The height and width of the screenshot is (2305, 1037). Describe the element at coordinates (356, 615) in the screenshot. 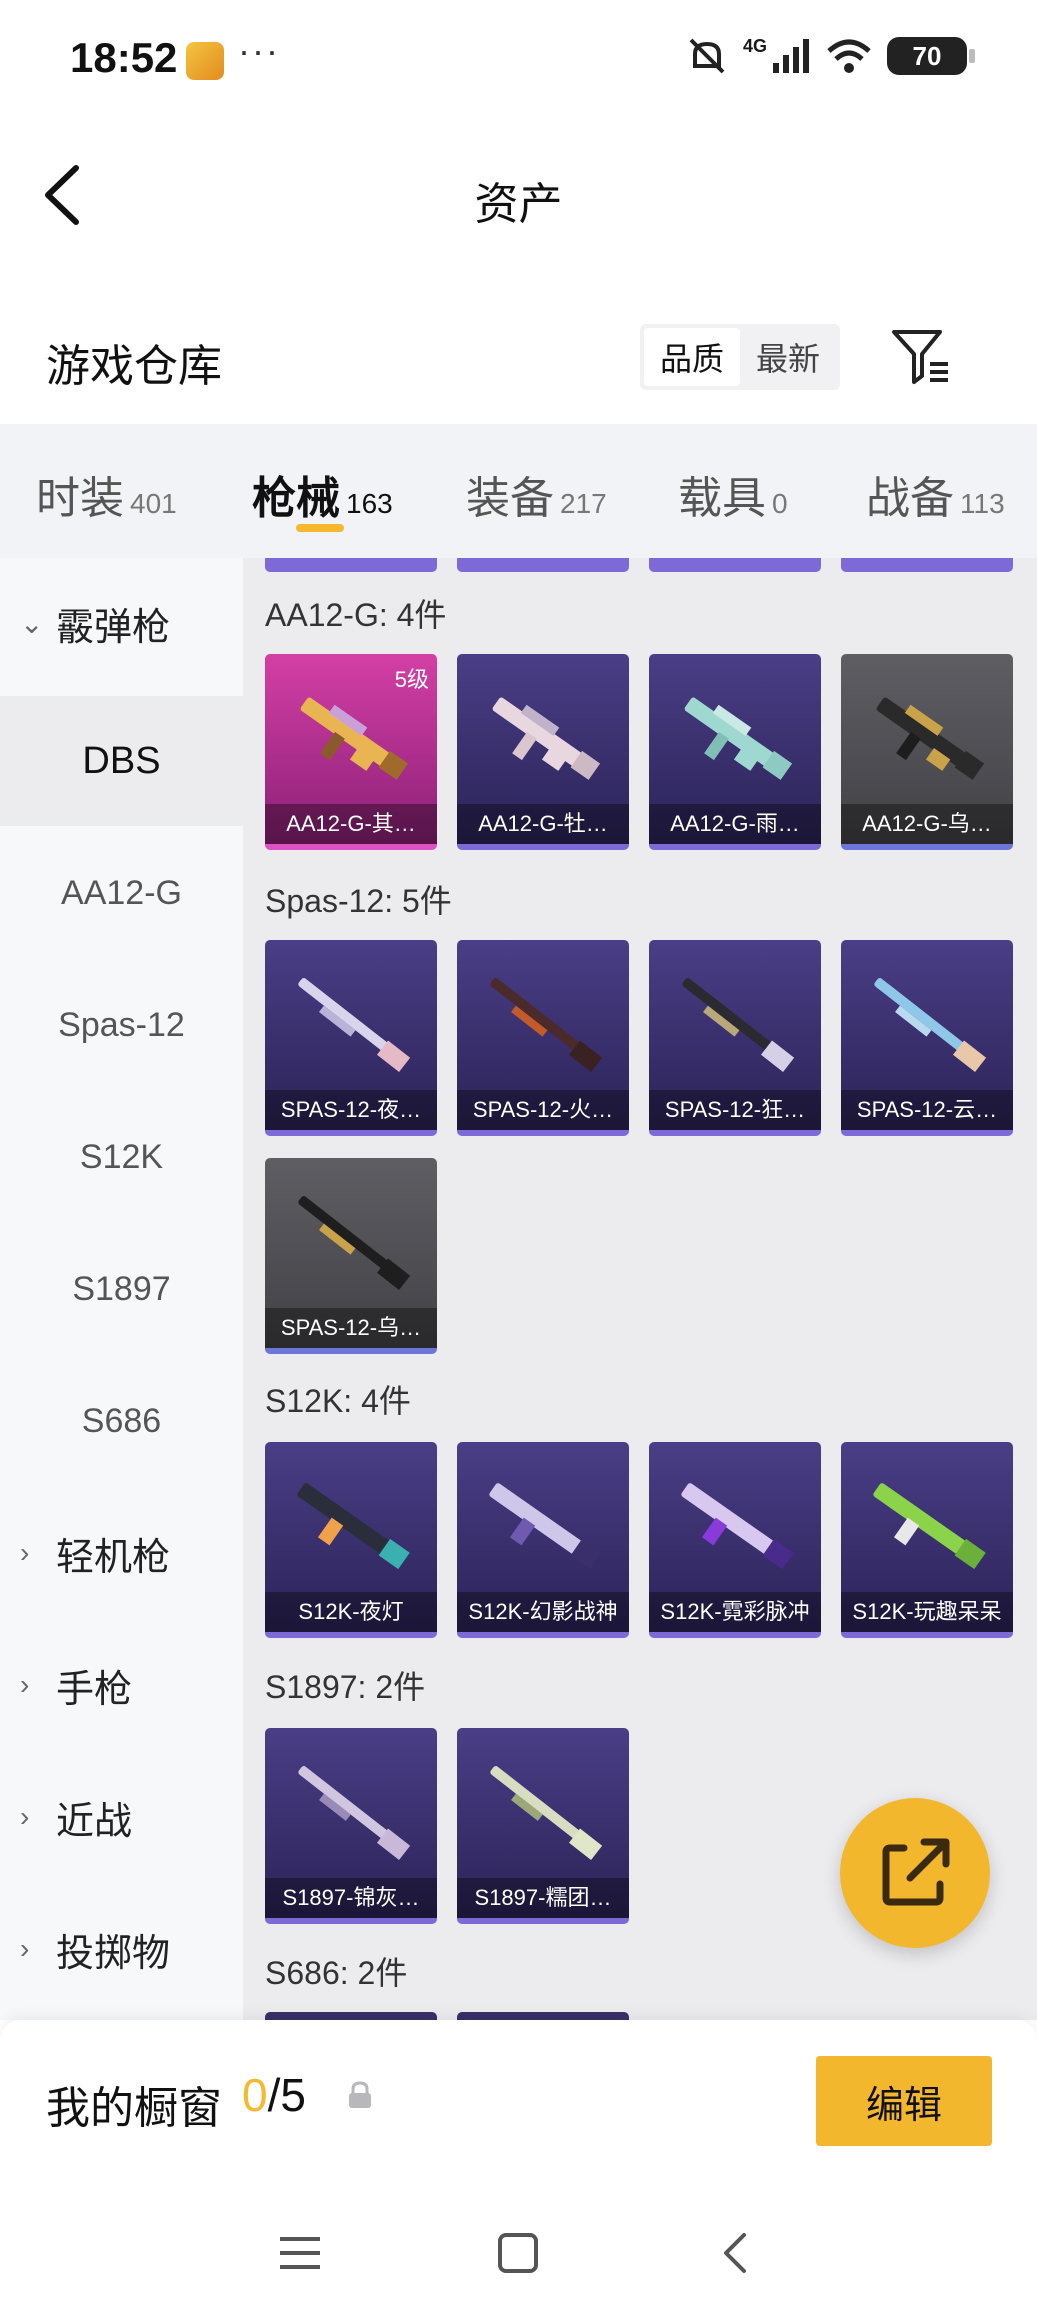

I see `section-title-aa12g: AA12-G: 4件` at that location.